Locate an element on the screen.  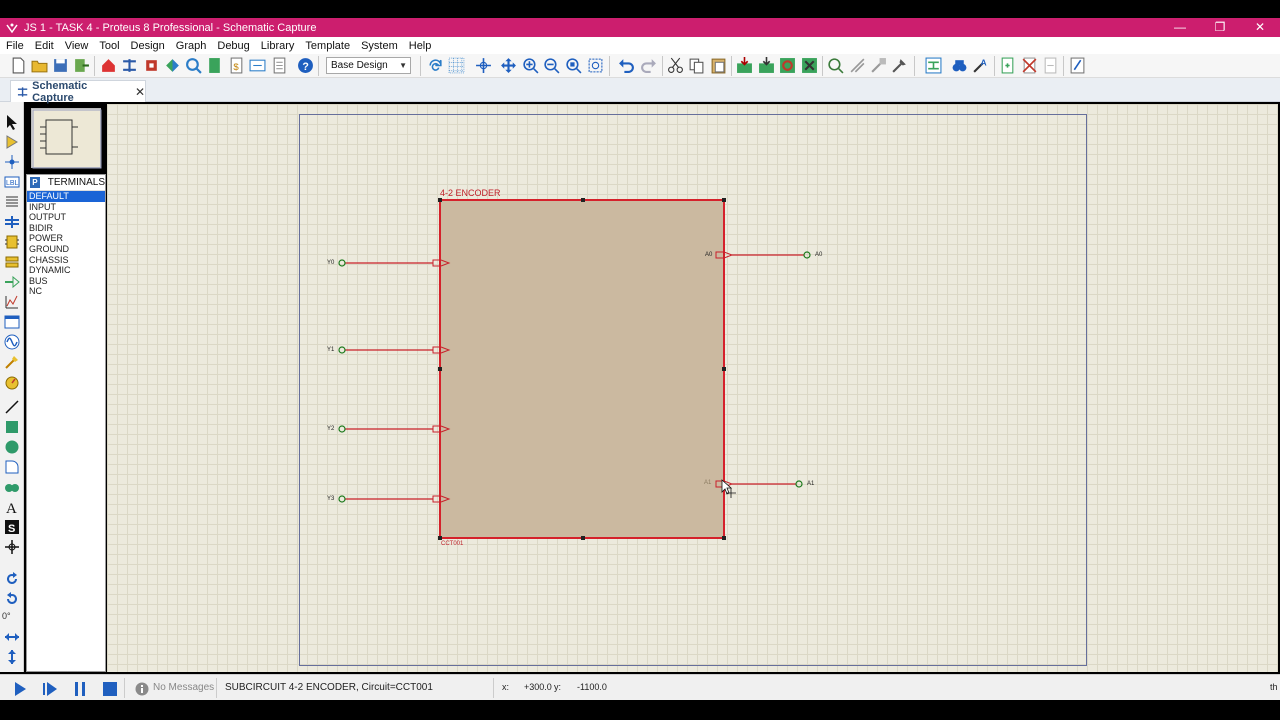
input-net-y1 is located at coordinates (394, 350).